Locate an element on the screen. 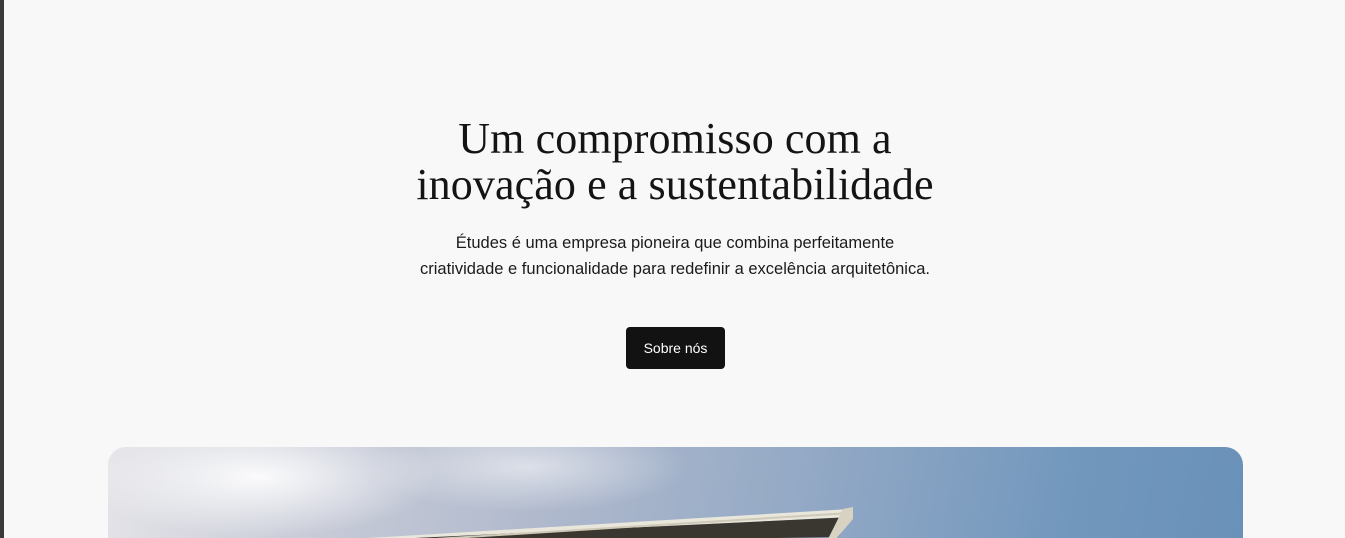 The width and height of the screenshot is (1345, 538). about-us-button: Sobre nós is located at coordinates (675, 348).